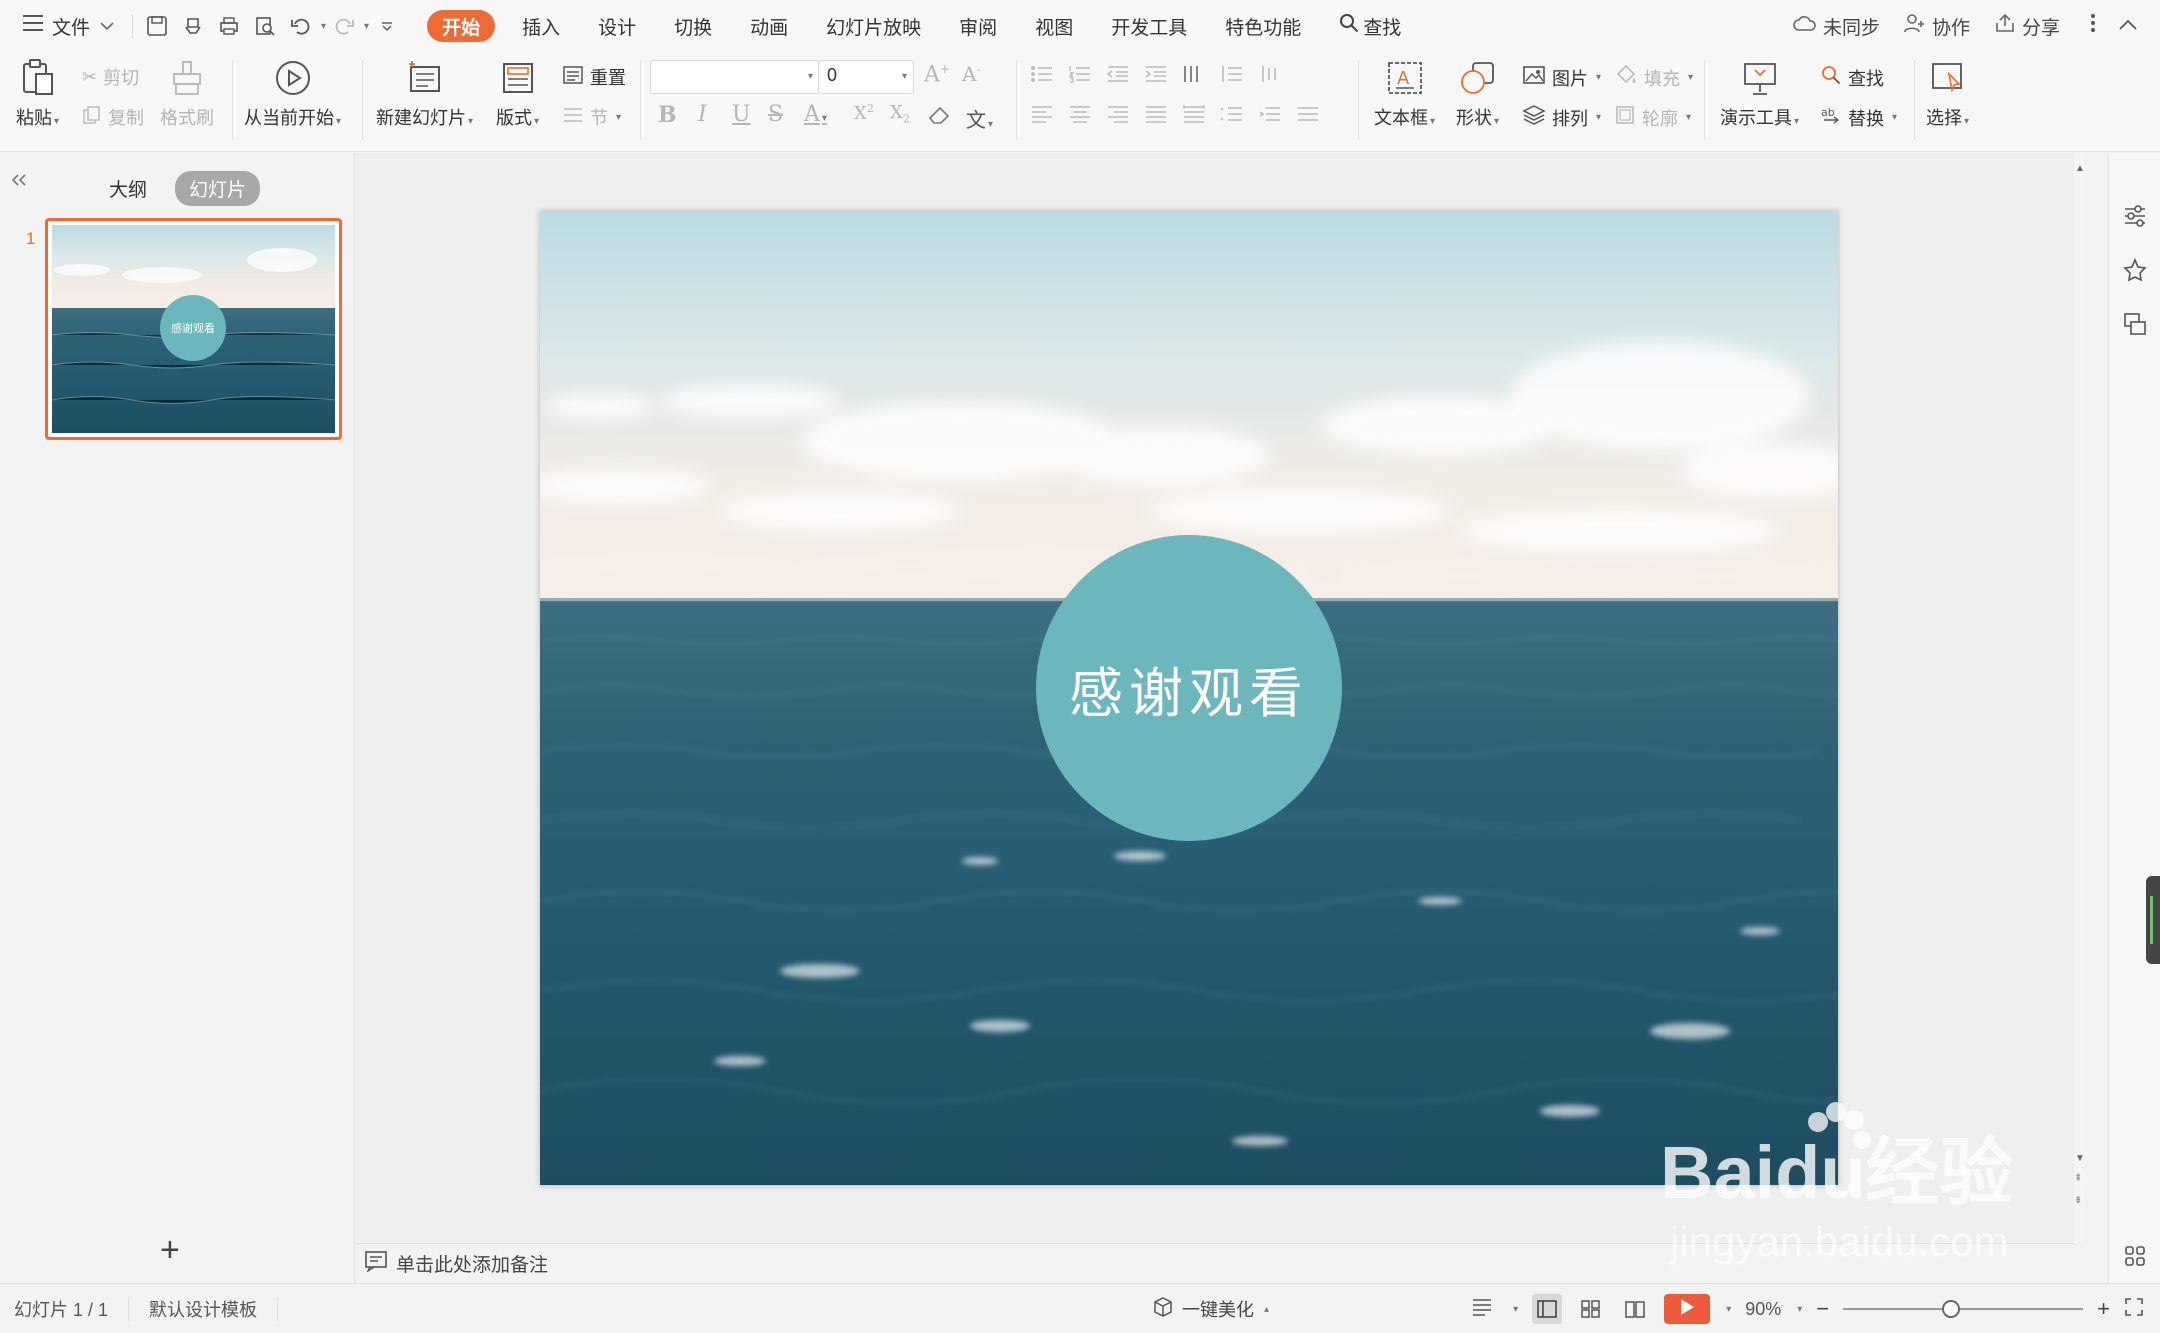 The height and width of the screenshot is (1333, 2160). I want to click on tab-features: 特色功能, so click(1263, 26).